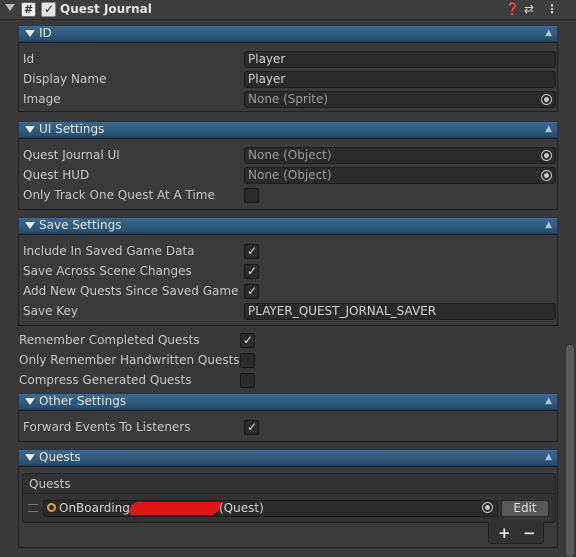 The width and height of the screenshot is (576, 557). Describe the element at coordinates (400, 79) in the screenshot. I see `display-name-field: Player` at that location.